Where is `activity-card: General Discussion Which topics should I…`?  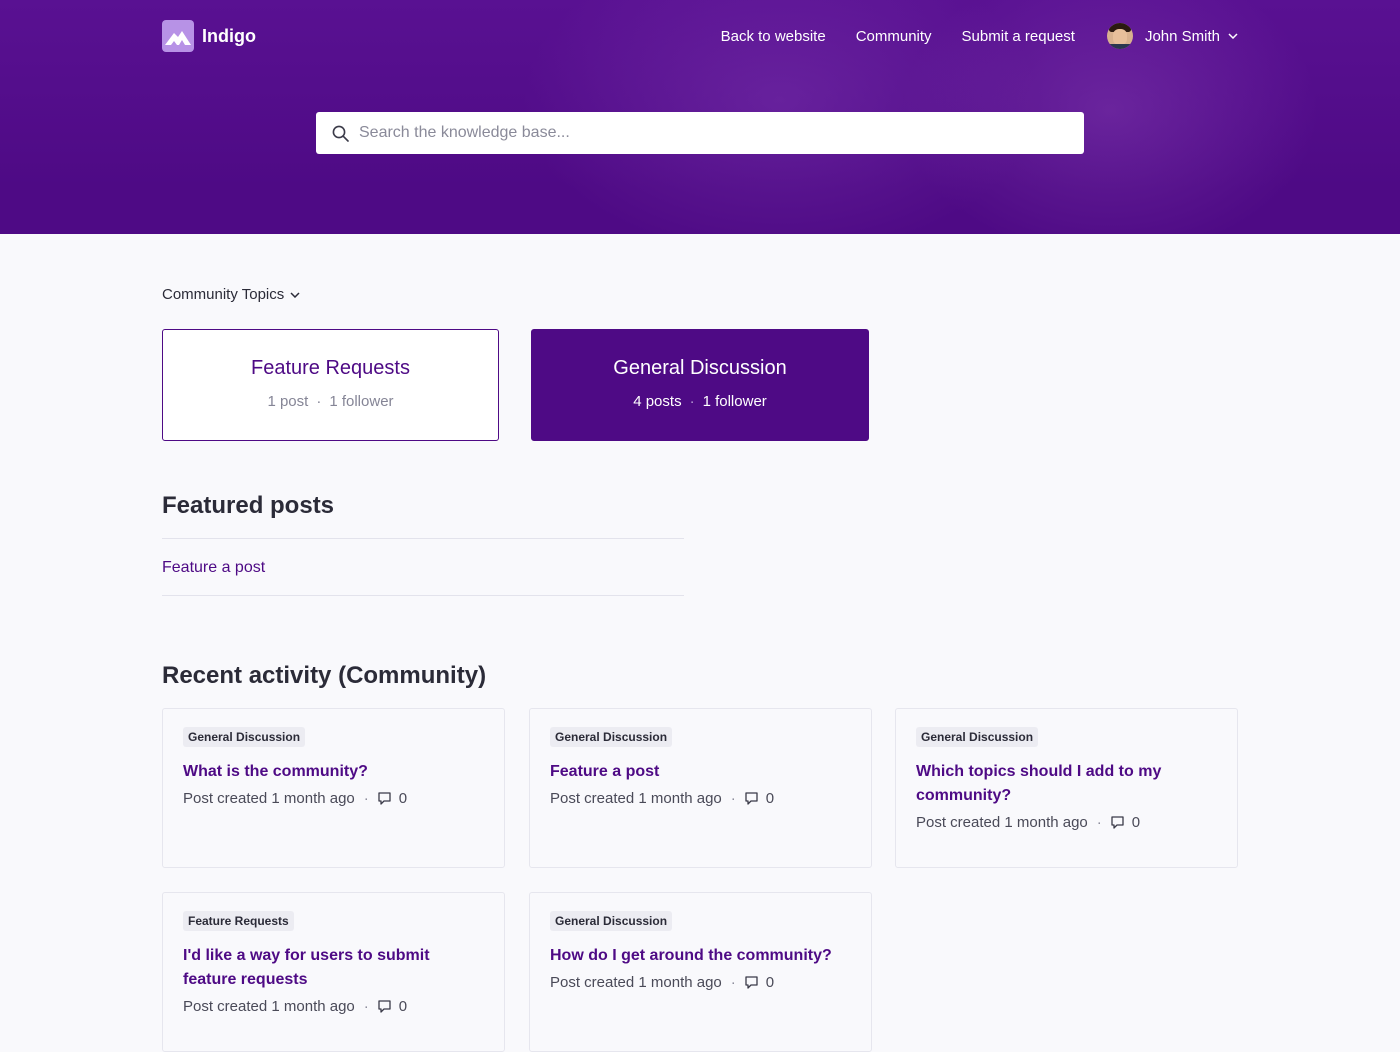
activity-card: General Discussion Which topics should I… is located at coordinates (1066, 788).